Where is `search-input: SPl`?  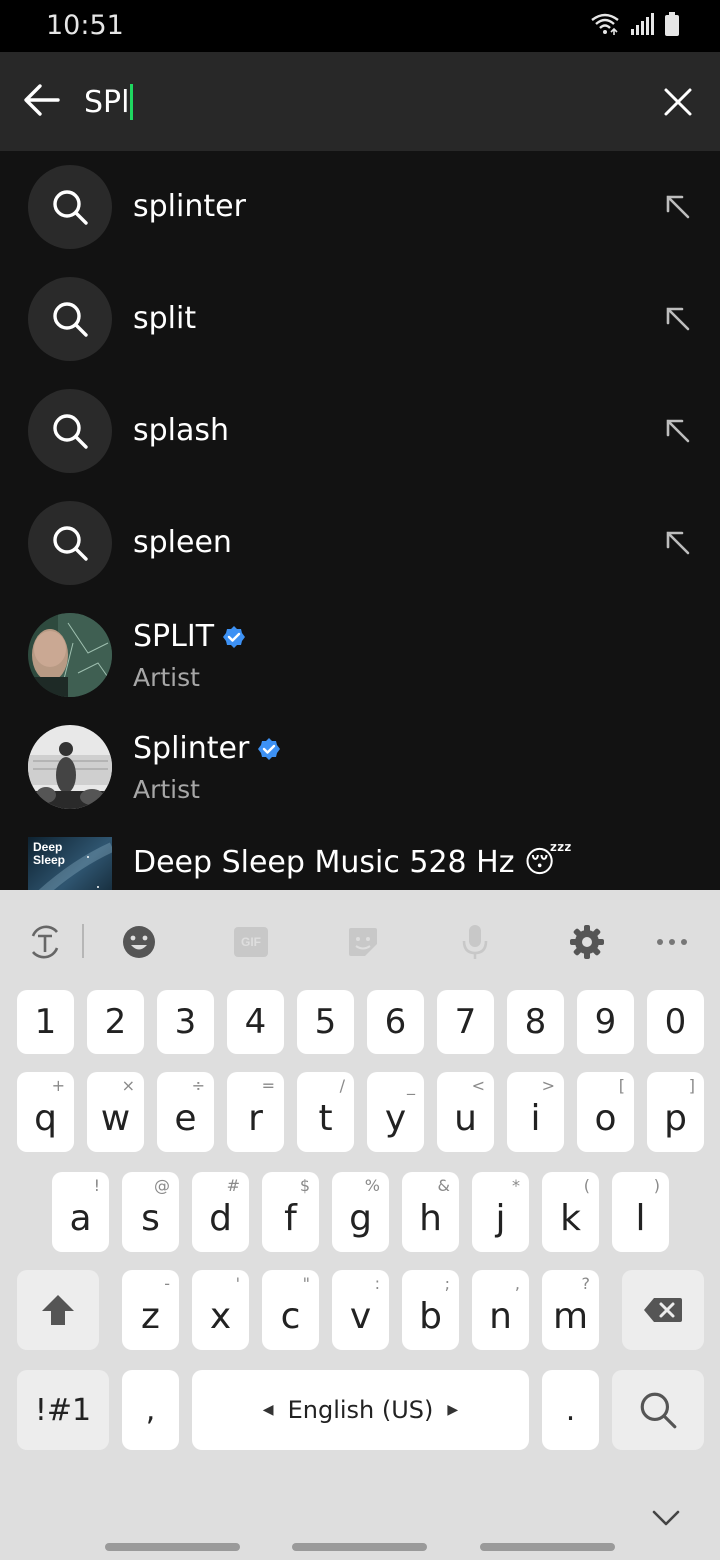
search-input: SPl is located at coordinates (109, 102).